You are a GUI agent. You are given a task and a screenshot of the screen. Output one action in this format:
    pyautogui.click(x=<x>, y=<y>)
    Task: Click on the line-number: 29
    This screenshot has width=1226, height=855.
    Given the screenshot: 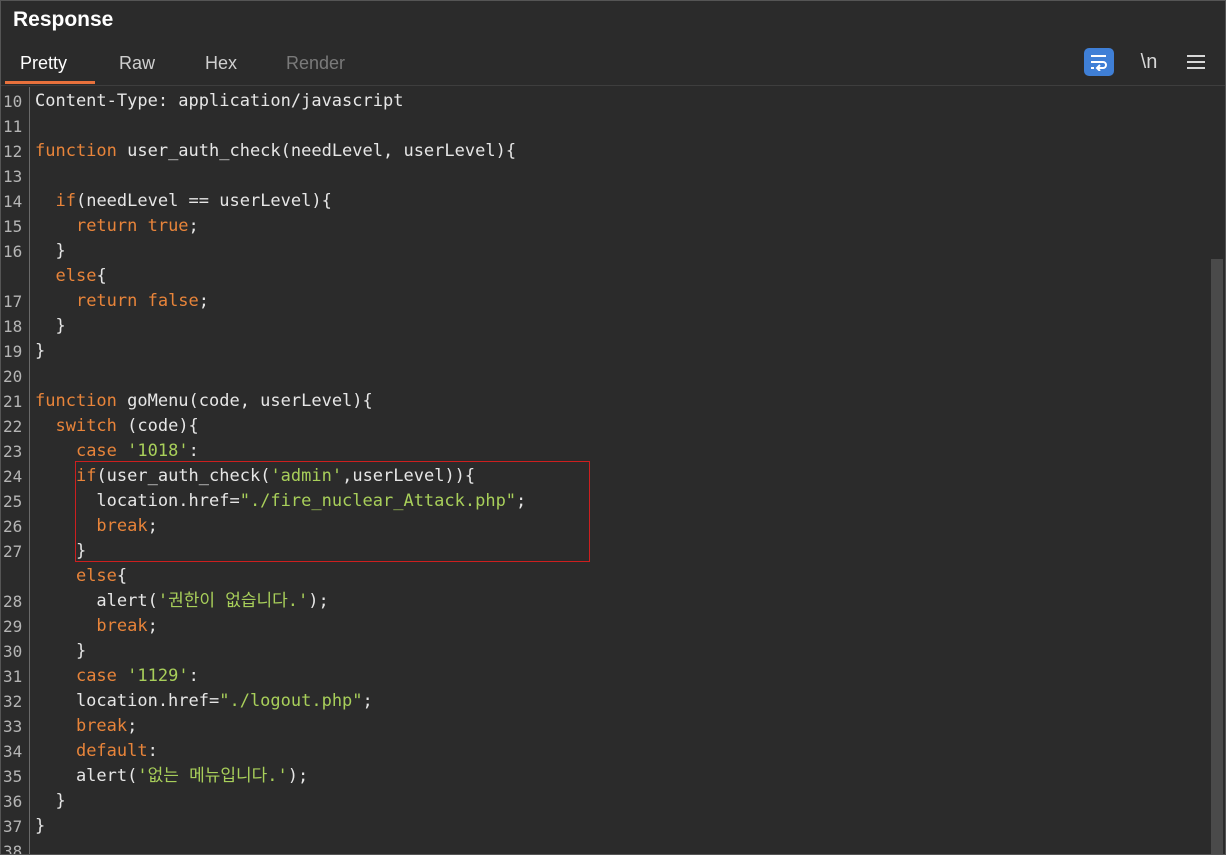 What is the action you would take?
    pyautogui.click(x=13, y=626)
    